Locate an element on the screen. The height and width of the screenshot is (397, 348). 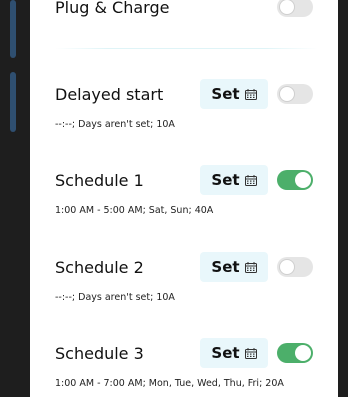
delayed-start-title: Delayed start is located at coordinates (109, 94).